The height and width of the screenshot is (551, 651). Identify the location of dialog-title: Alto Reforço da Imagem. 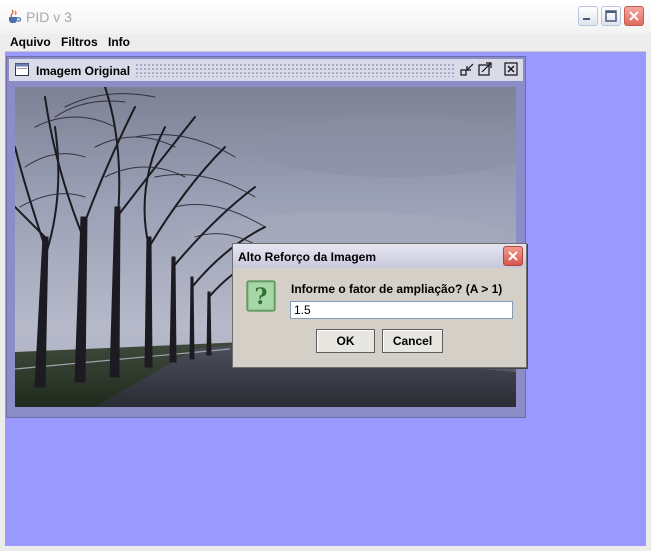
(307, 257).